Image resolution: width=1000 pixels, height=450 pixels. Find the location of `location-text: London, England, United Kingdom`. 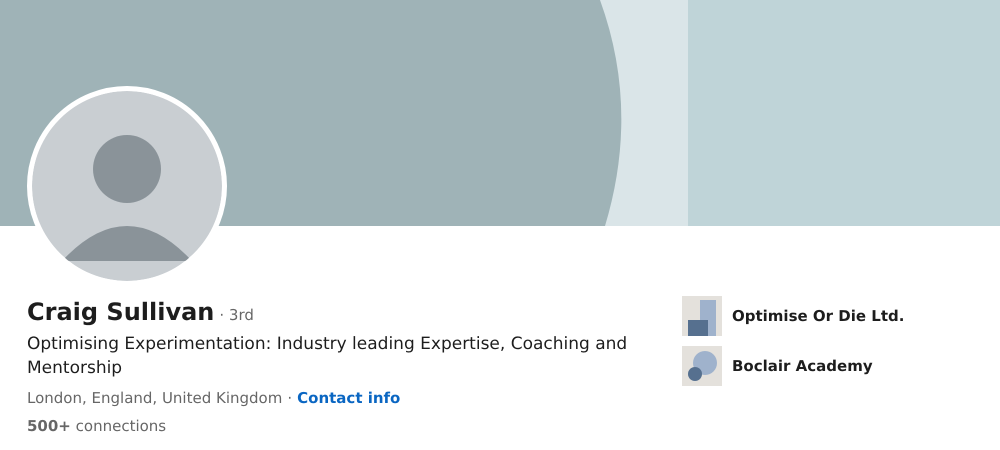

location-text: London, England, United Kingdom is located at coordinates (154, 398).